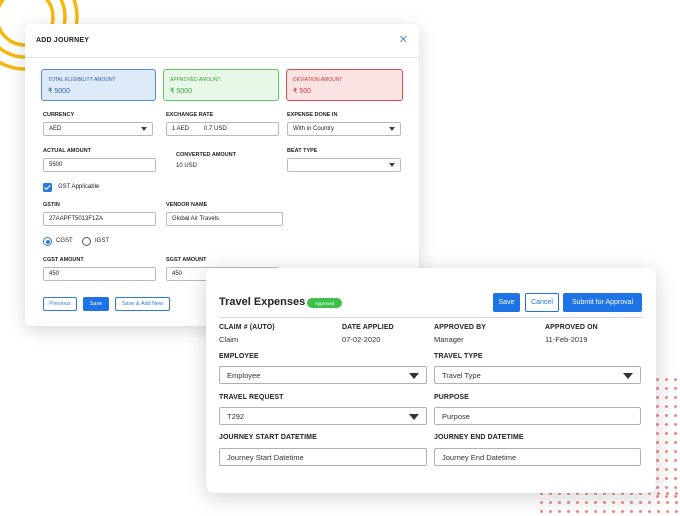 The width and height of the screenshot is (680, 516). What do you see at coordinates (451, 397) in the screenshot?
I see `purpose-label: PURPOSE` at bounding box center [451, 397].